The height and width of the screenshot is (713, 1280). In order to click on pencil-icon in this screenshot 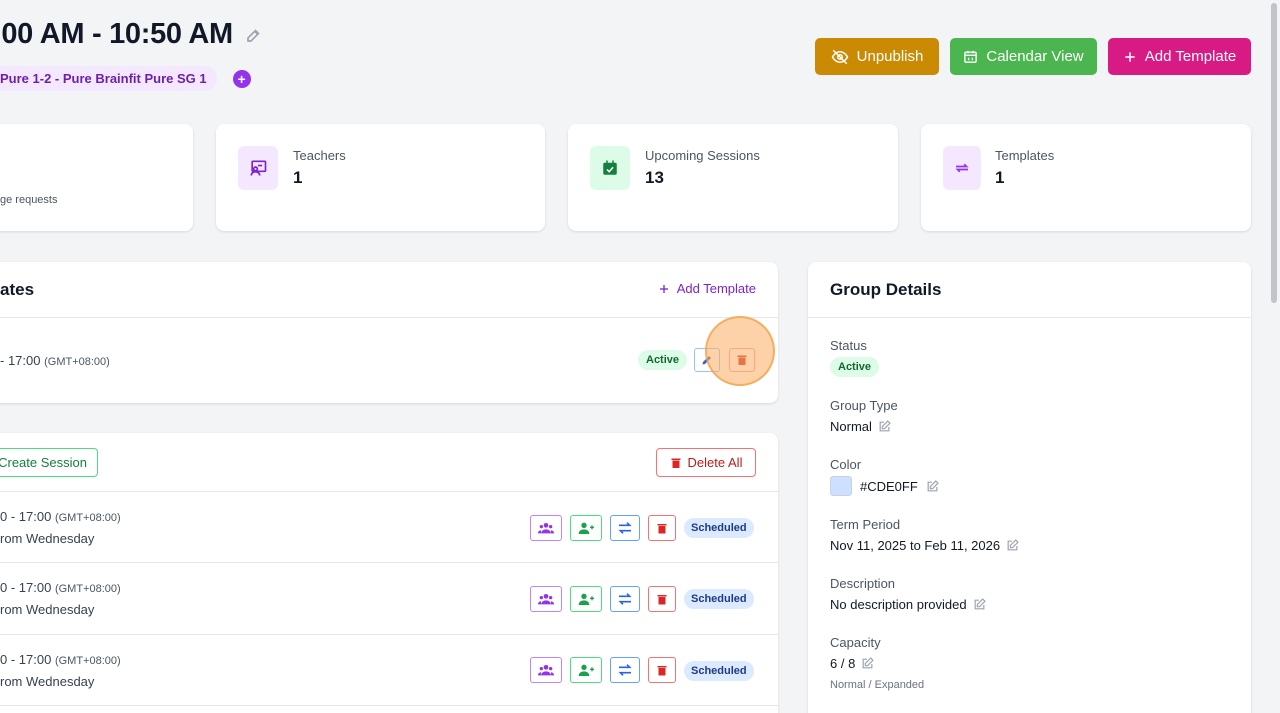, I will do `click(706, 360)`.